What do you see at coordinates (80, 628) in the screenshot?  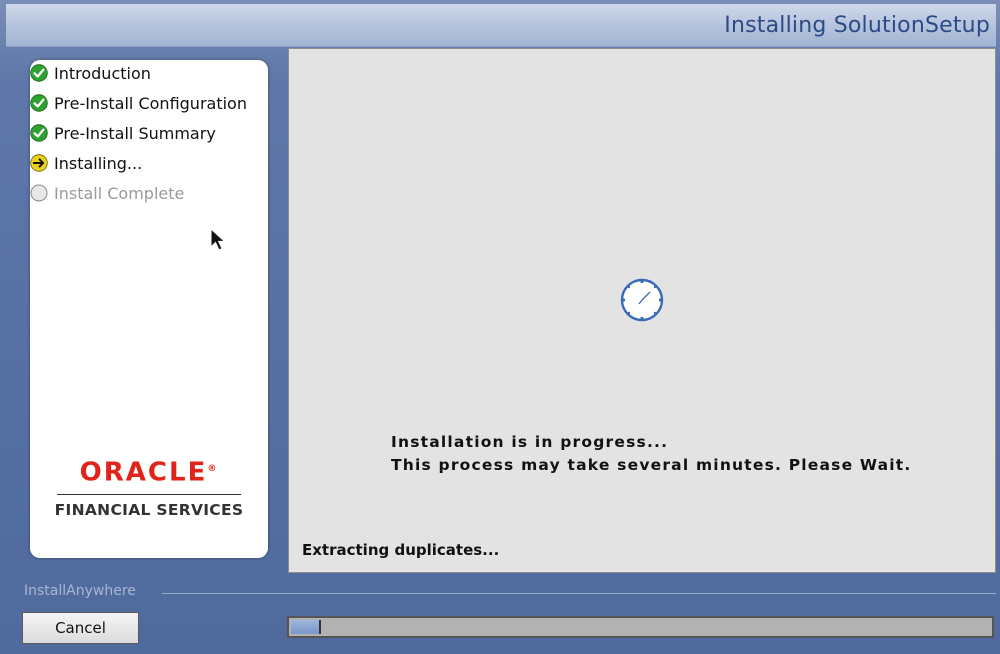 I see `cancel-button: Cancel` at bounding box center [80, 628].